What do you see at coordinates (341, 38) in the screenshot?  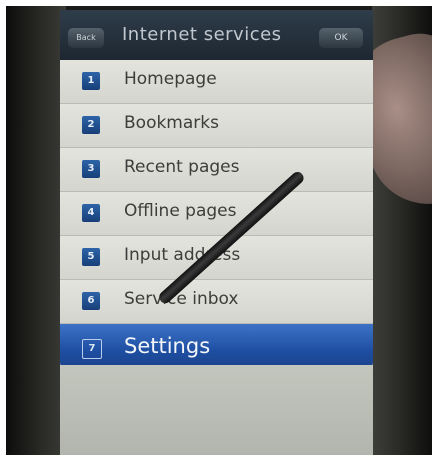 I see `ok-button: OK` at bounding box center [341, 38].